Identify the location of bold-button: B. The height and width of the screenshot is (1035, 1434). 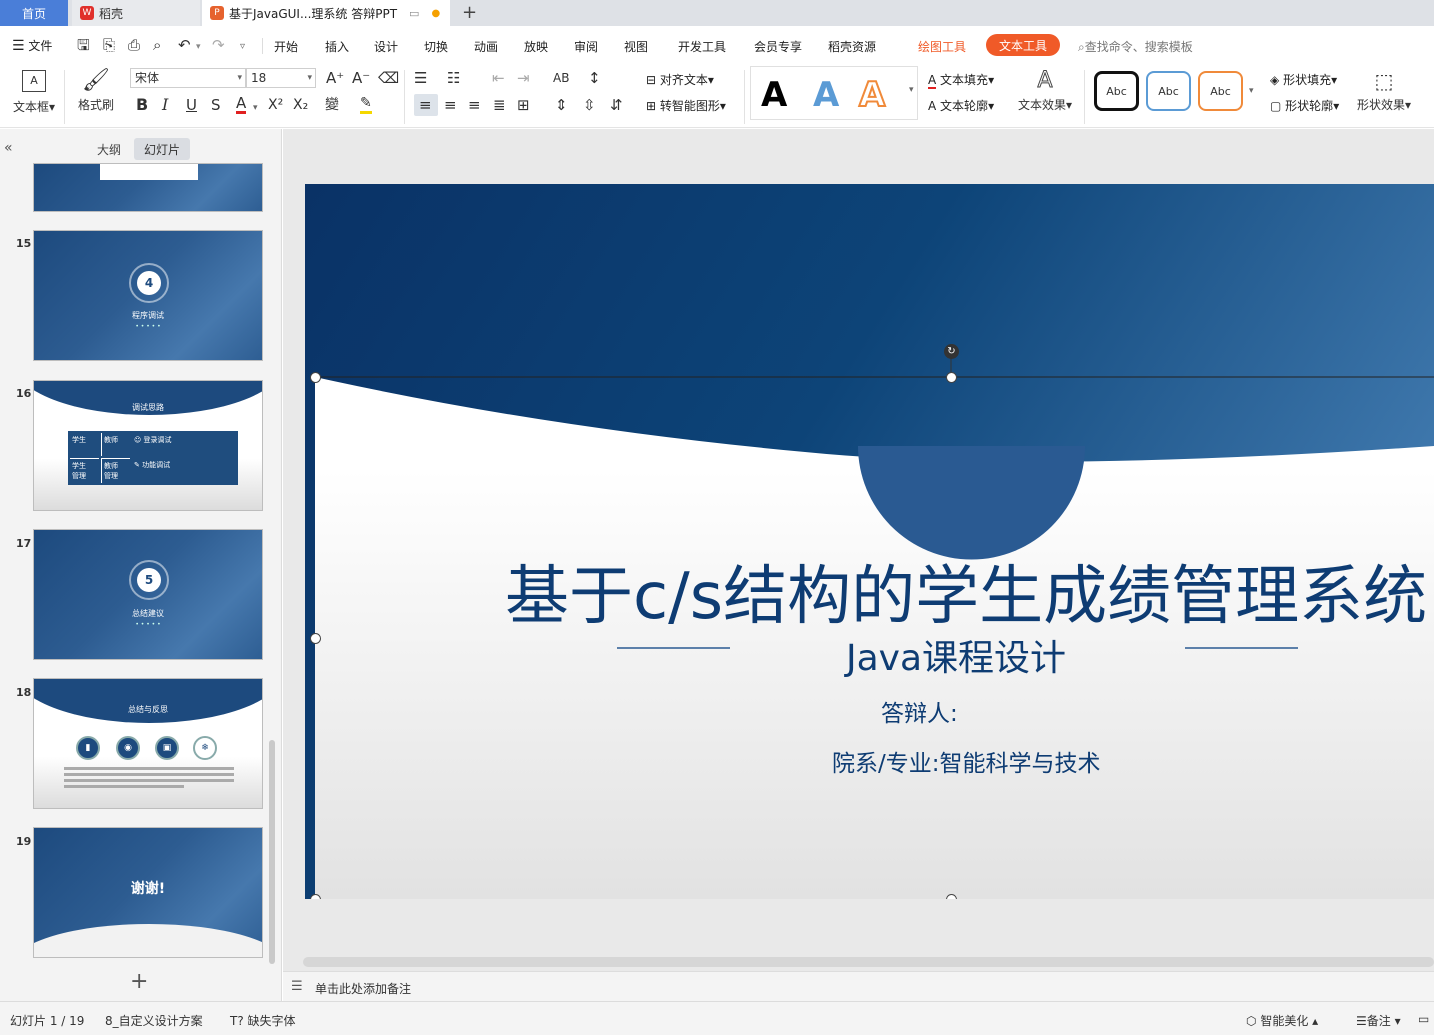
(142, 105).